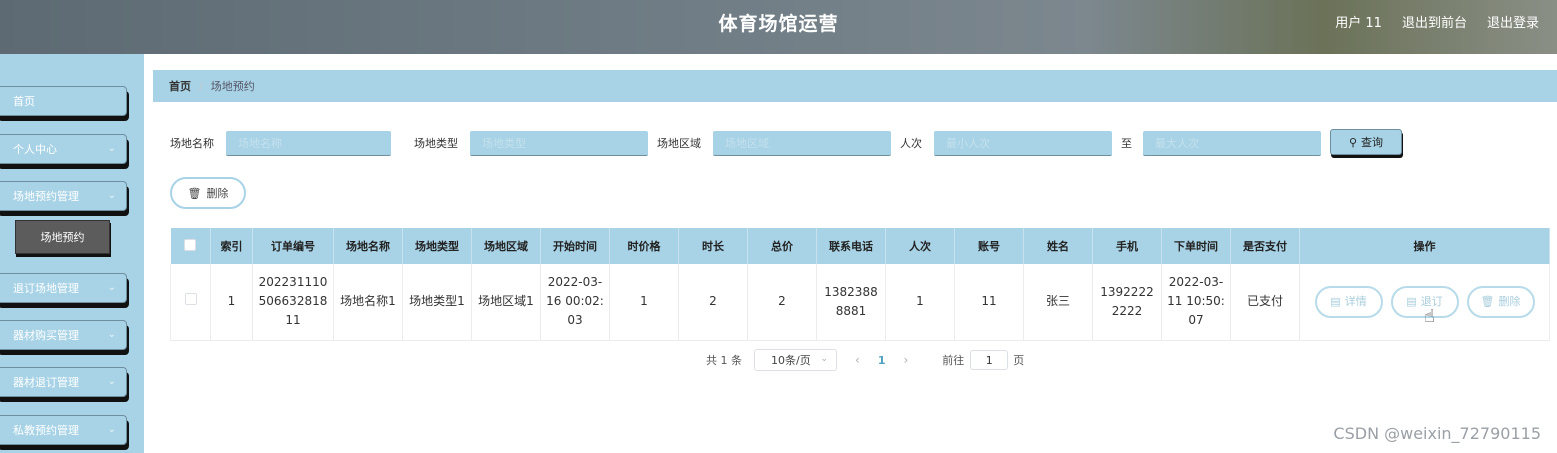 This screenshot has width=1557, height=453. Describe the element at coordinates (293, 302) in the screenshot. I see `table-cell: 20223111050663281811` at that location.